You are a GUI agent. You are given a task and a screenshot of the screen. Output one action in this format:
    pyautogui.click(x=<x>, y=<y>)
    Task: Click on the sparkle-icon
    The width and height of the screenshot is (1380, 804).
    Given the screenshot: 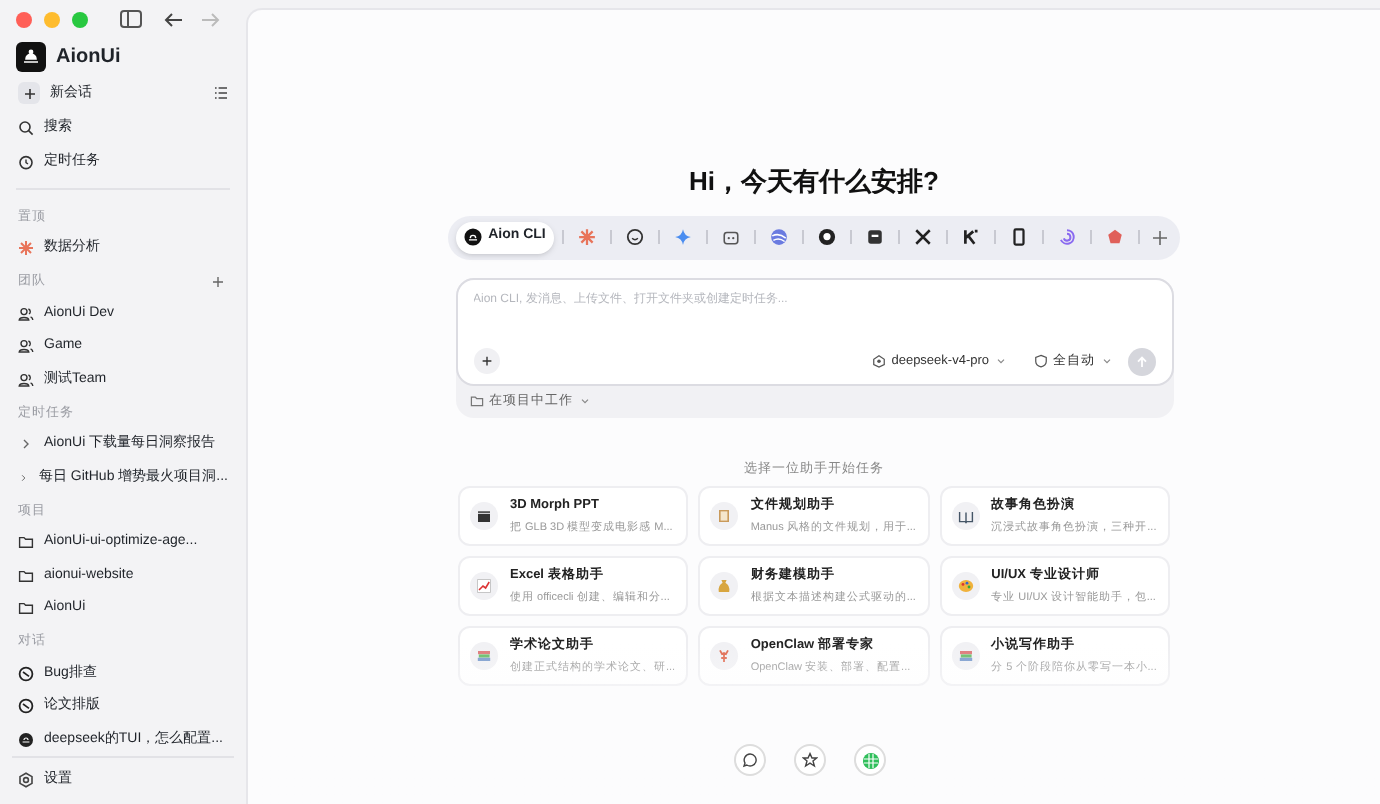 What is the action you would take?
    pyautogui.click(x=682, y=237)
    